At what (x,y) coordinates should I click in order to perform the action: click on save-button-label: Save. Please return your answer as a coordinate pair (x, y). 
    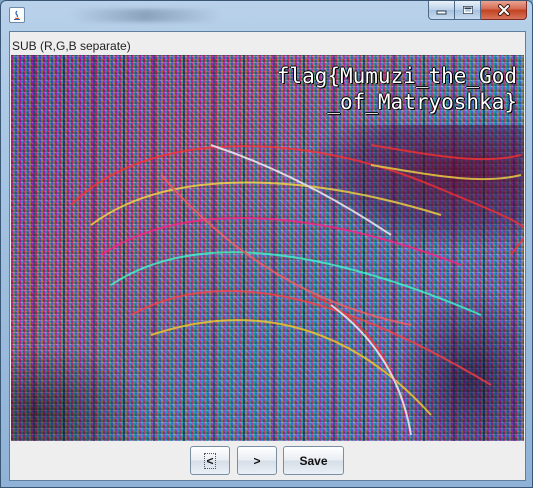
    Looking at the image, I should click on (313, 460).